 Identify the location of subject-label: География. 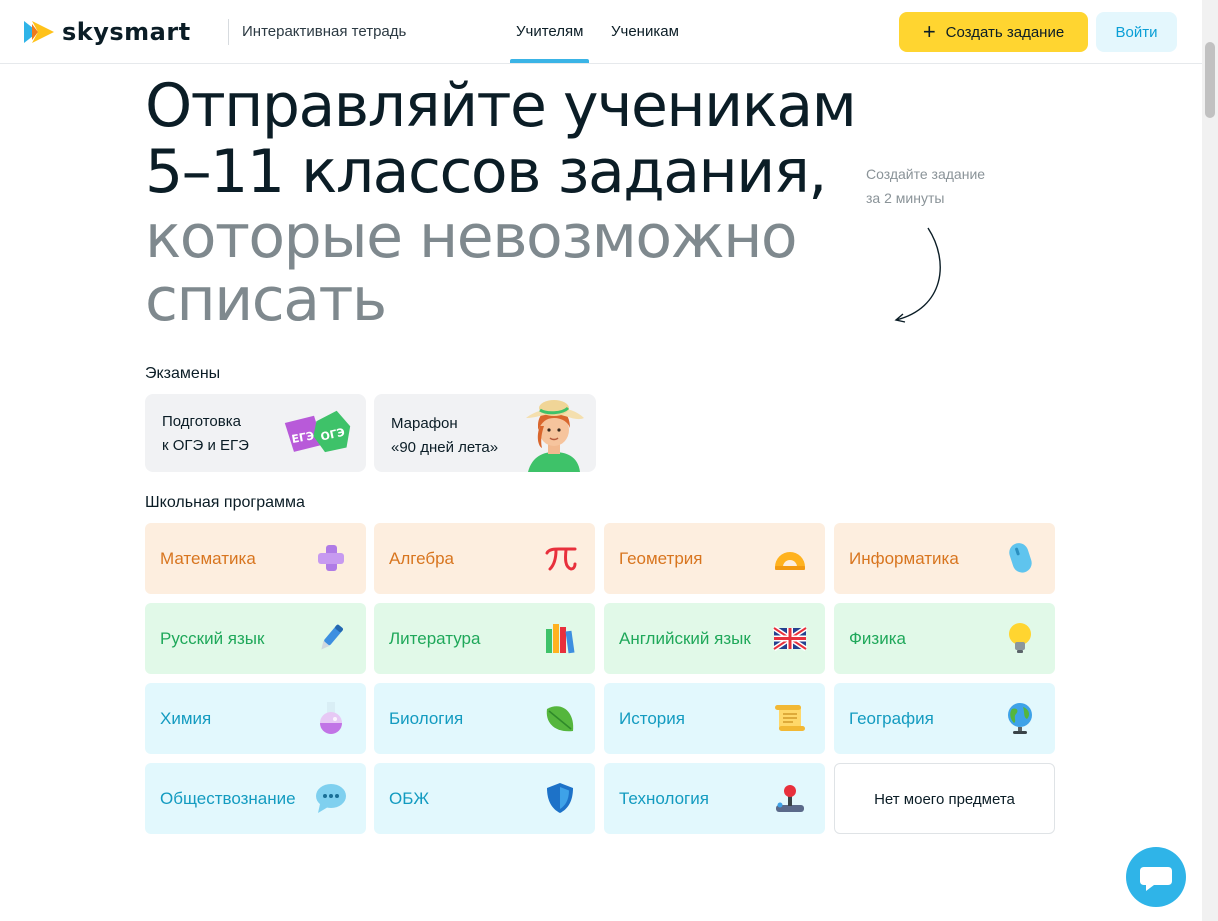
(891, 718).